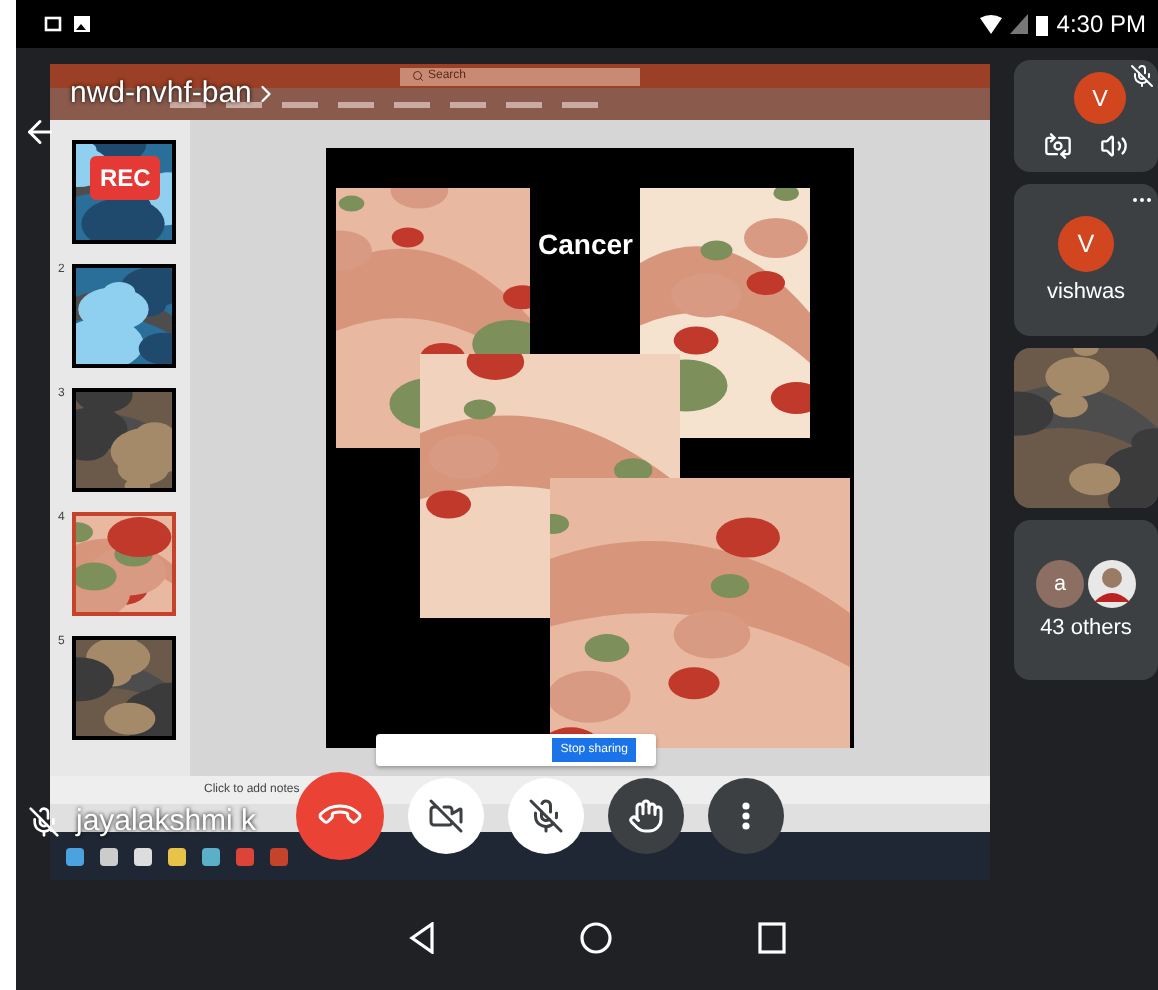 The width and height of the screenshot is (1158, 990). What do you see at coordinates (418, 76) in the screenshot?
I see `search-icon` at bounding box center [418, 76].